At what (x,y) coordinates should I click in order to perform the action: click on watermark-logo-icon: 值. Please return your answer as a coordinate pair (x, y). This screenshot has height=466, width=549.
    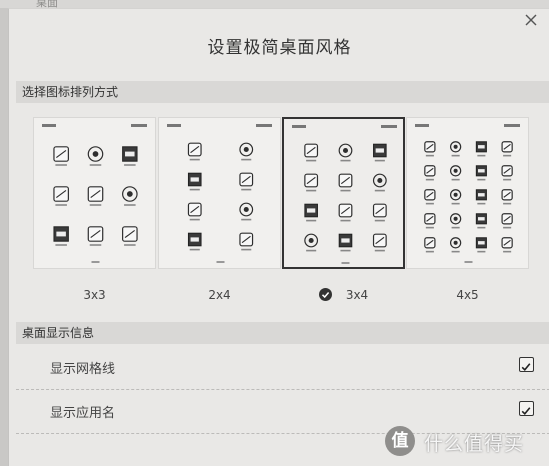
    Looking at the image, I should click on (400, 441).